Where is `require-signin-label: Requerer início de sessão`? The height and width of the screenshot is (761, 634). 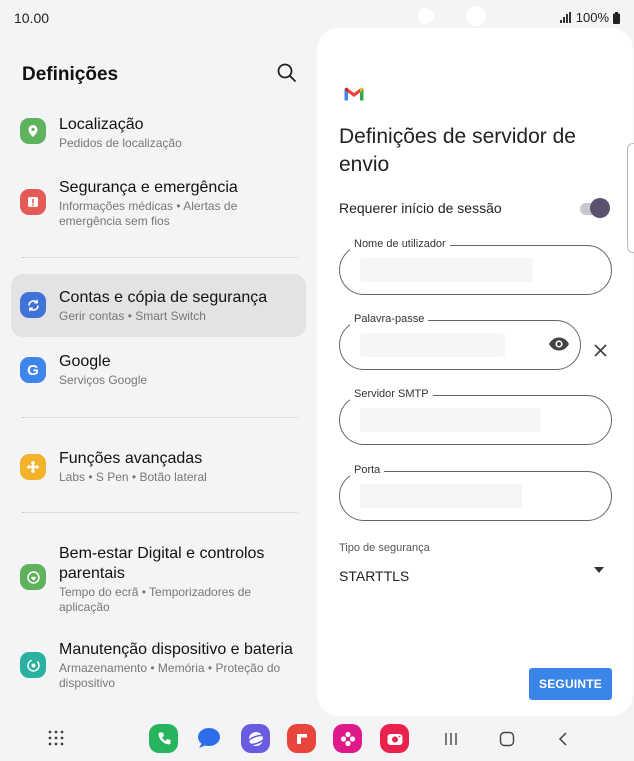 require-signin-label: Requerer início de sessão is located at coordinates (420, 208).